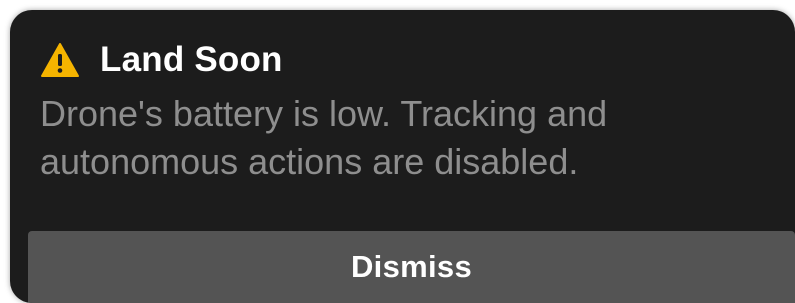 The height and width of the screenshot is (303, 795). What do you see at coordinates (60, 60) in the screenshot?
I see `warning-triangle-icon` at bounding box center [60, 60].